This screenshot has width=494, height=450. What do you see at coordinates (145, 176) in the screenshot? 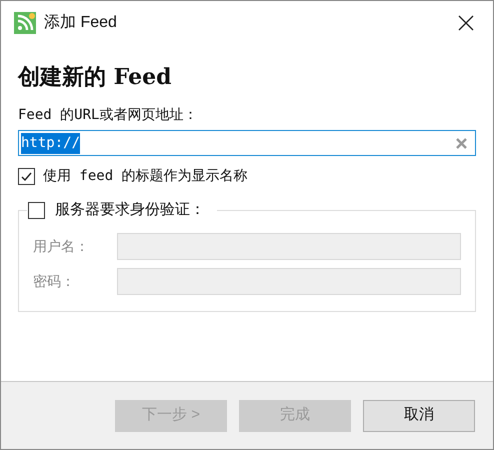
I see `checkbox-label: 使用 feed 的标题作为显示名称` at bounding box center [145, 176].